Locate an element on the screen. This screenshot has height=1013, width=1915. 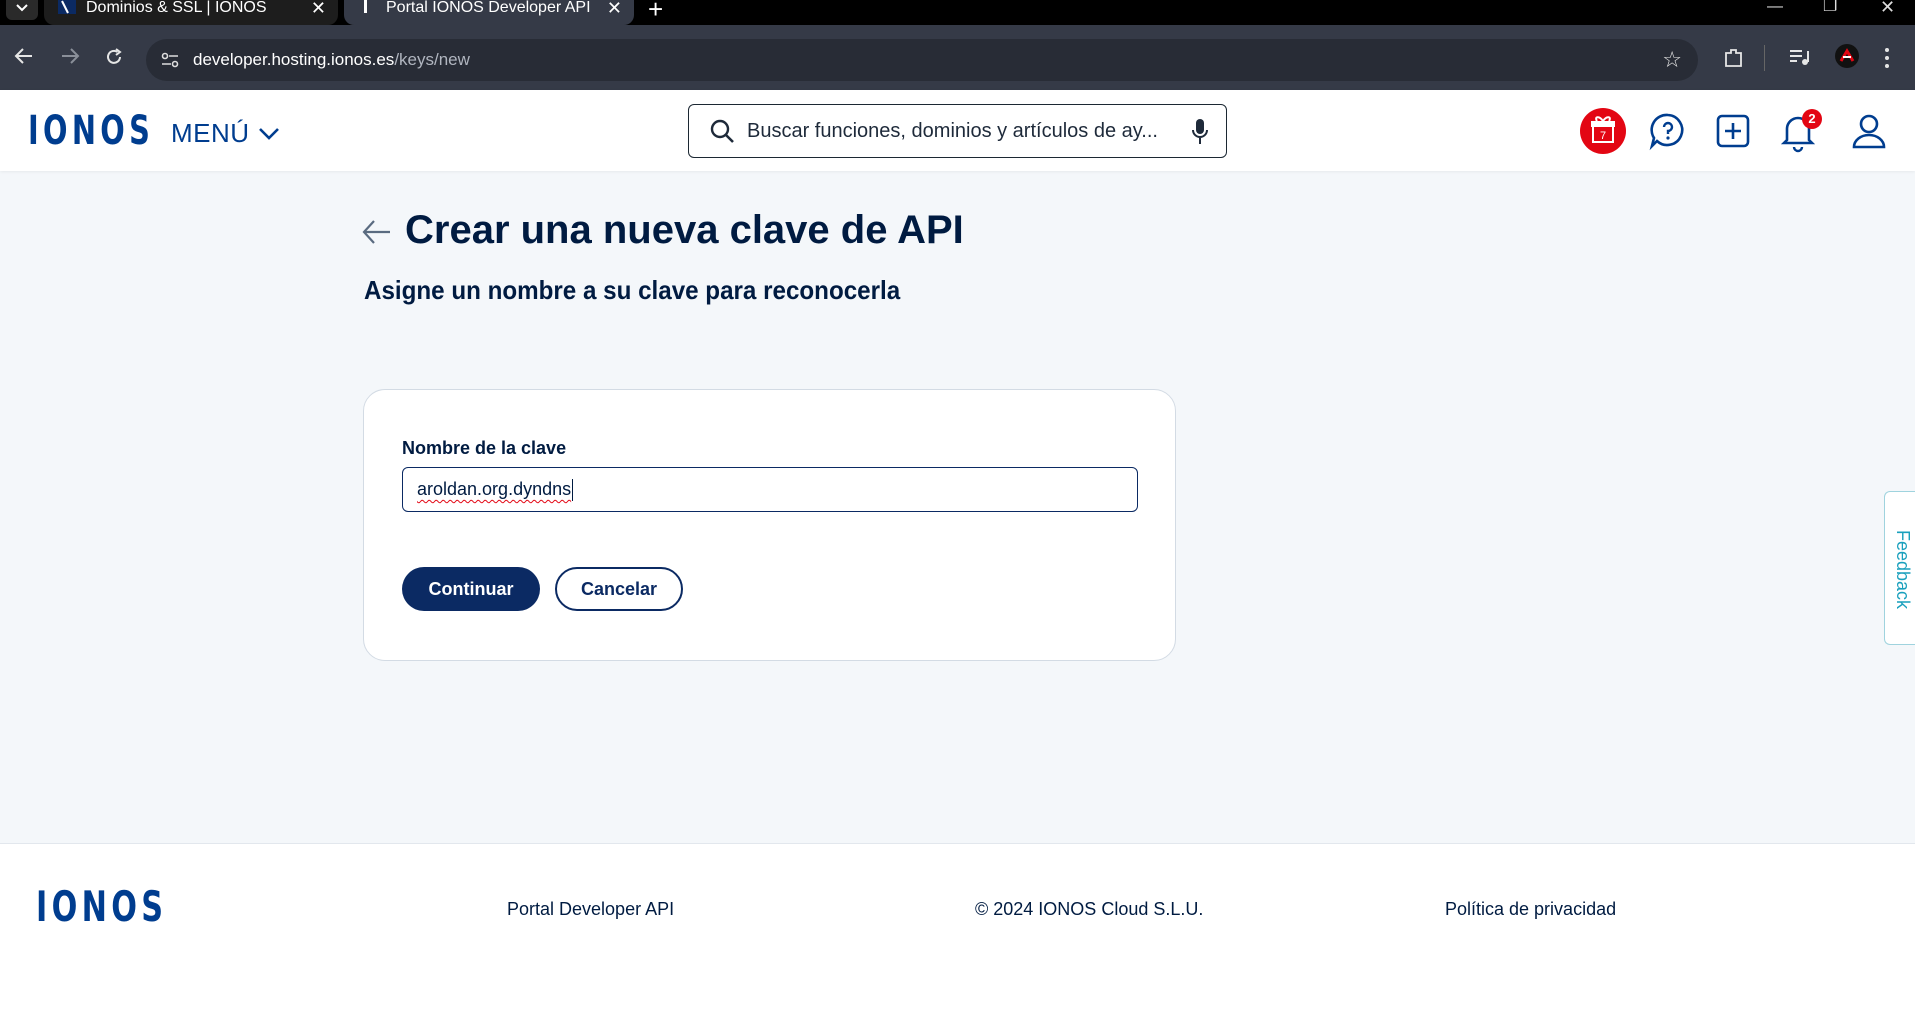
footer-copyright: © 2024 IONOS Cloud S.L.U. is located at coordinates (1089, 909).